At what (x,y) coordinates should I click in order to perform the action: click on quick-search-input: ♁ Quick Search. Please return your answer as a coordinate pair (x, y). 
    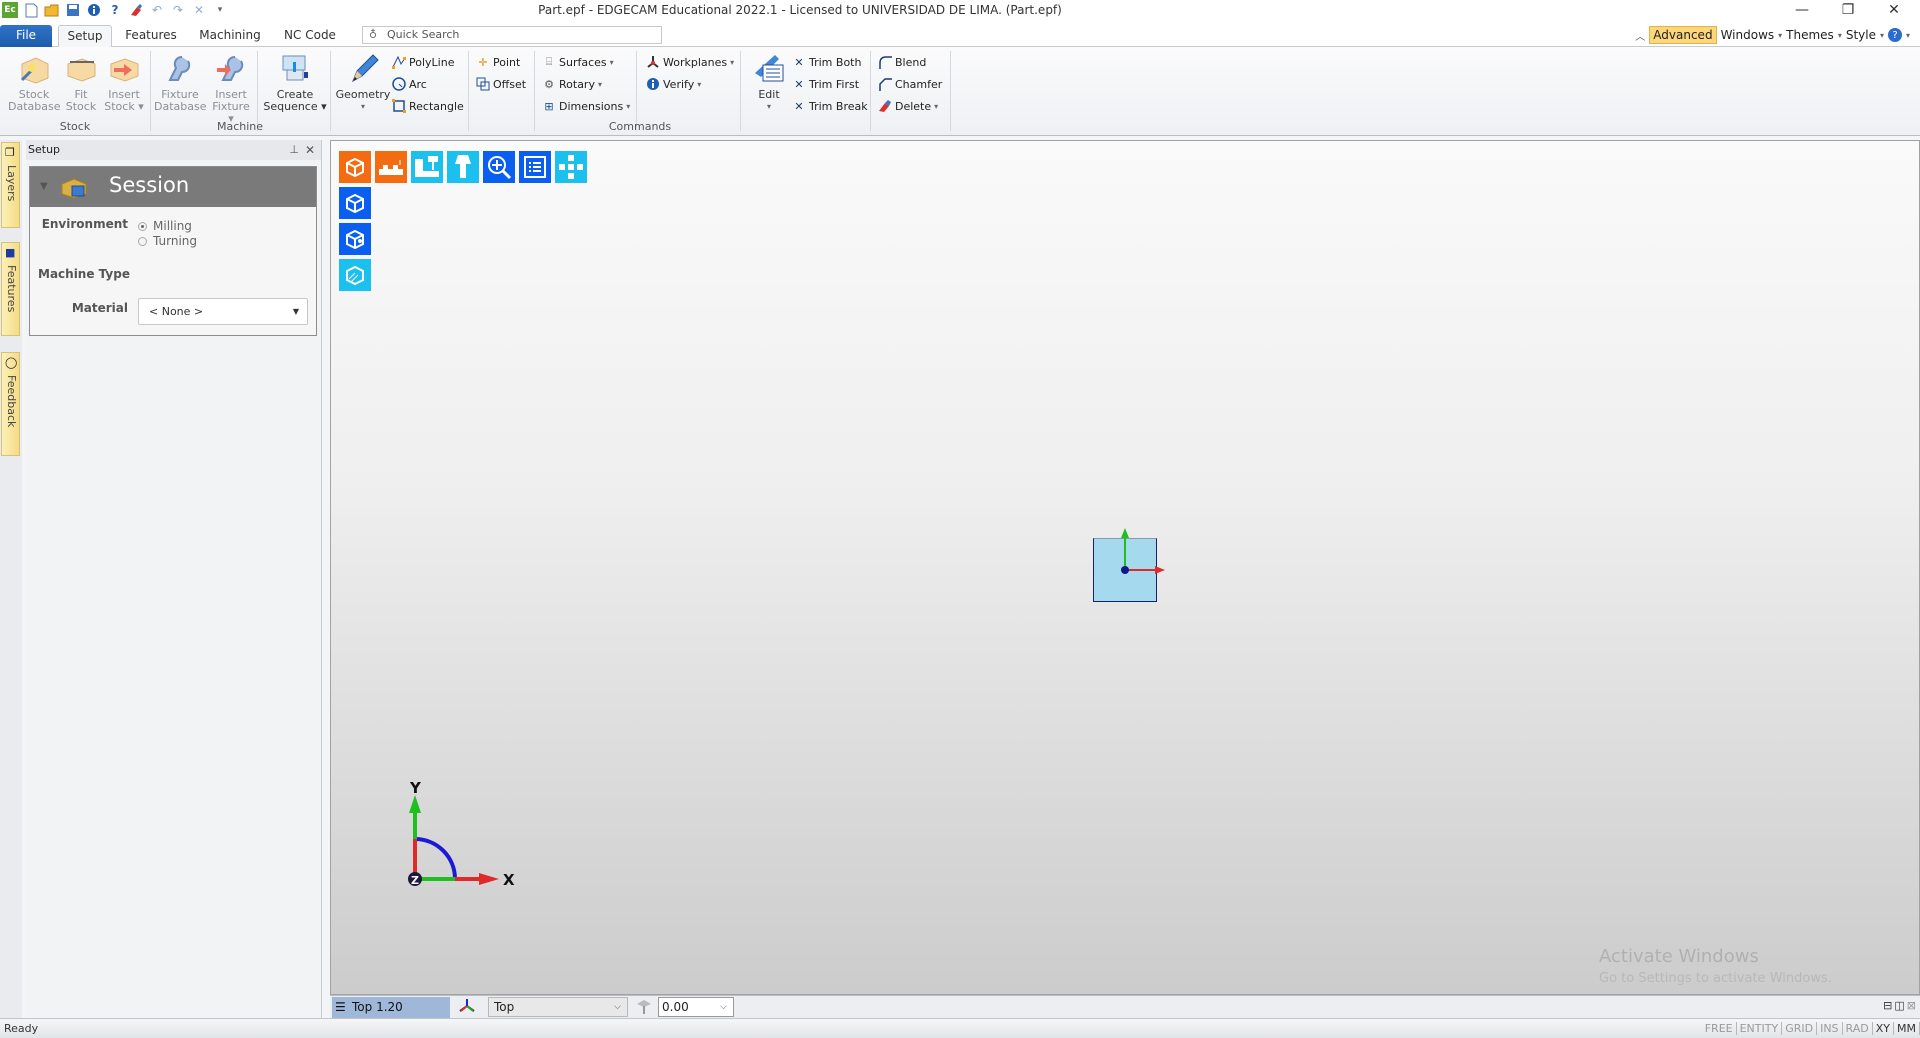
    Looking at the image, I should click on (512, 35).